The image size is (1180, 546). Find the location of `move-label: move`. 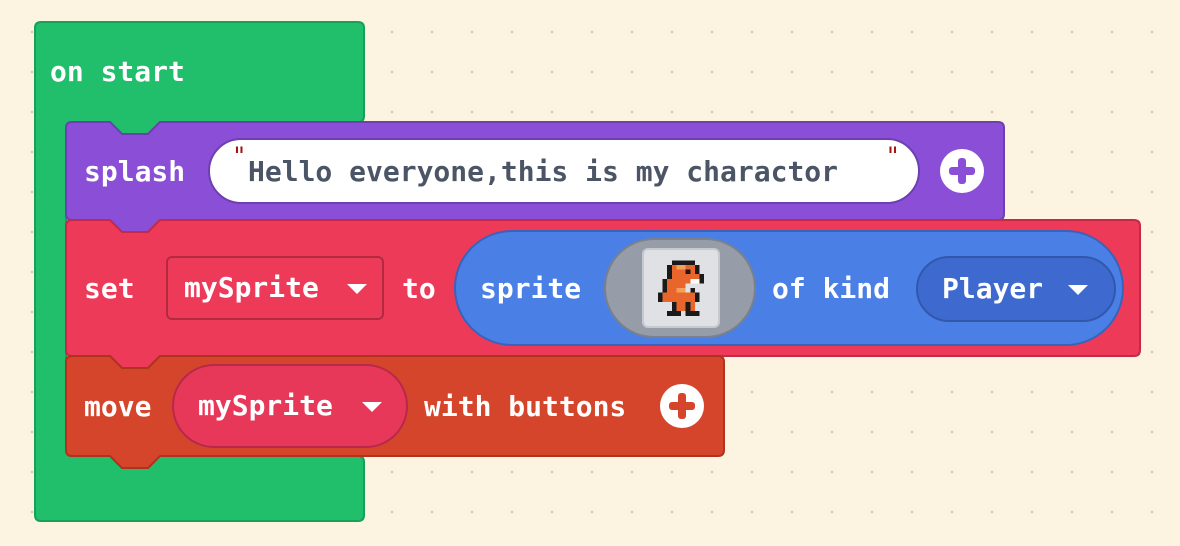

move-label: move is located at coordinates (118, 406).